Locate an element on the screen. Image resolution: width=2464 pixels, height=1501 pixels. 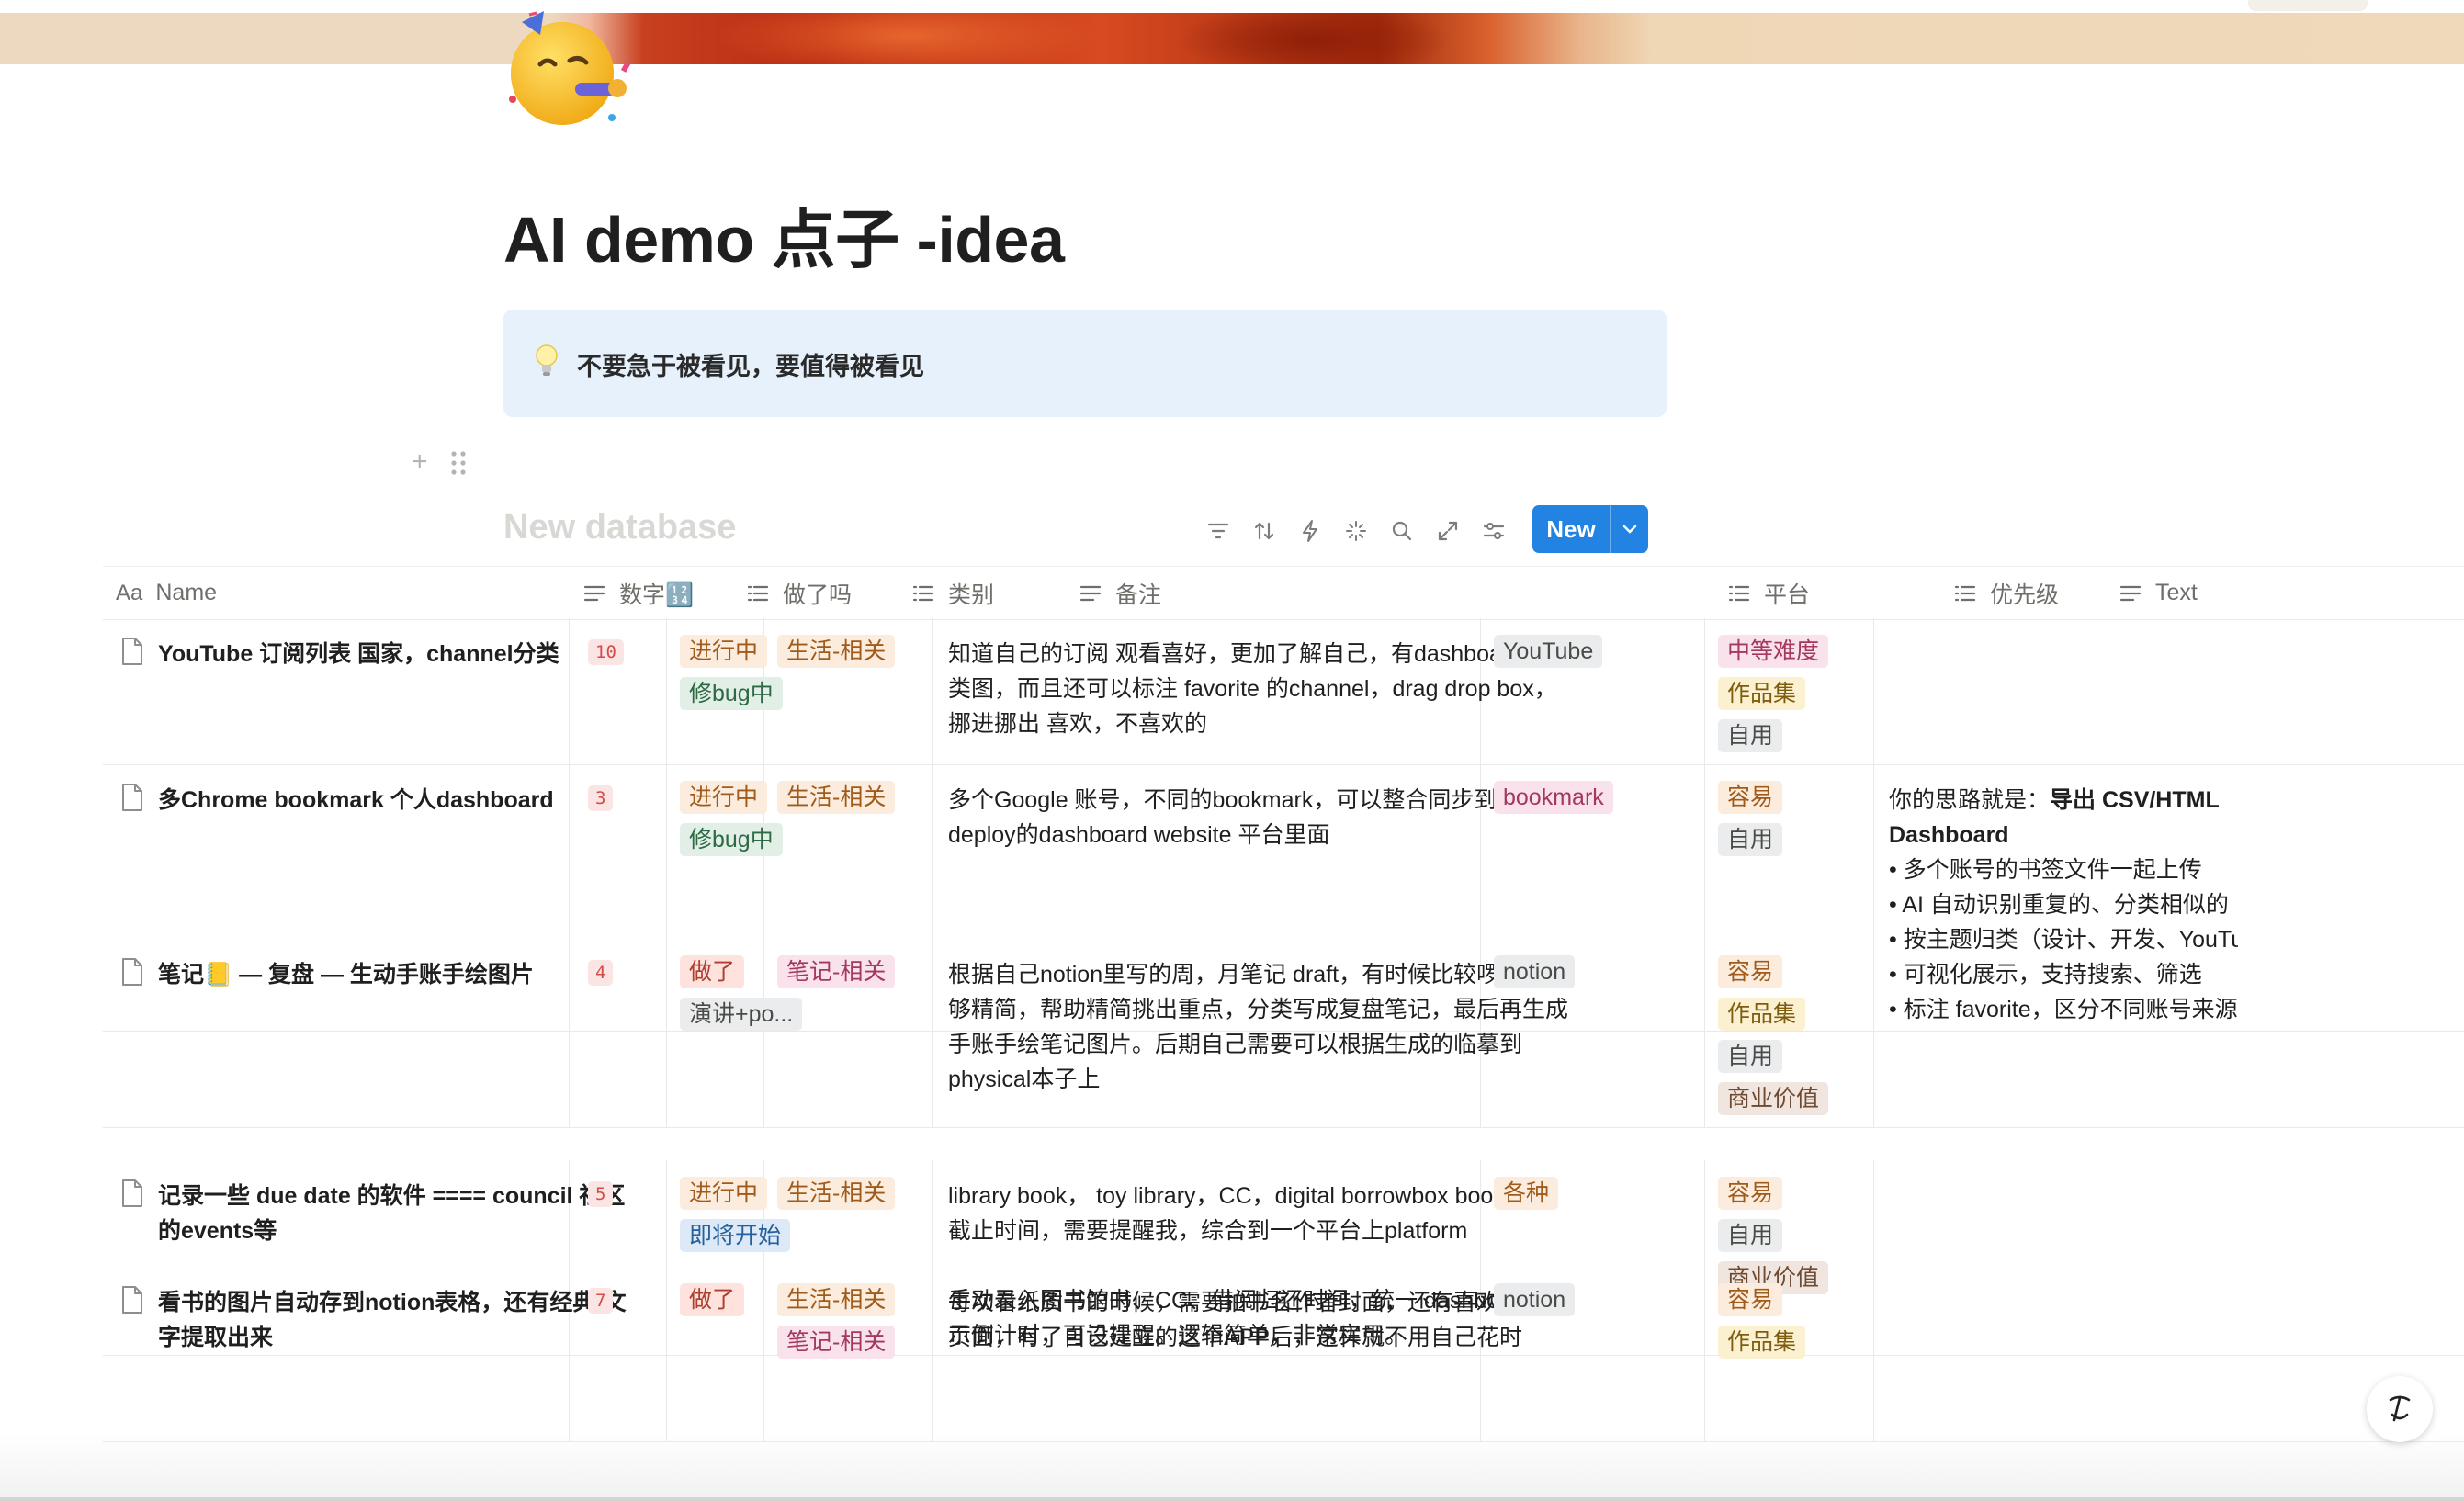
table-cell: 容易作品集自用商业价值 is located at coordinates (1789, 1033).